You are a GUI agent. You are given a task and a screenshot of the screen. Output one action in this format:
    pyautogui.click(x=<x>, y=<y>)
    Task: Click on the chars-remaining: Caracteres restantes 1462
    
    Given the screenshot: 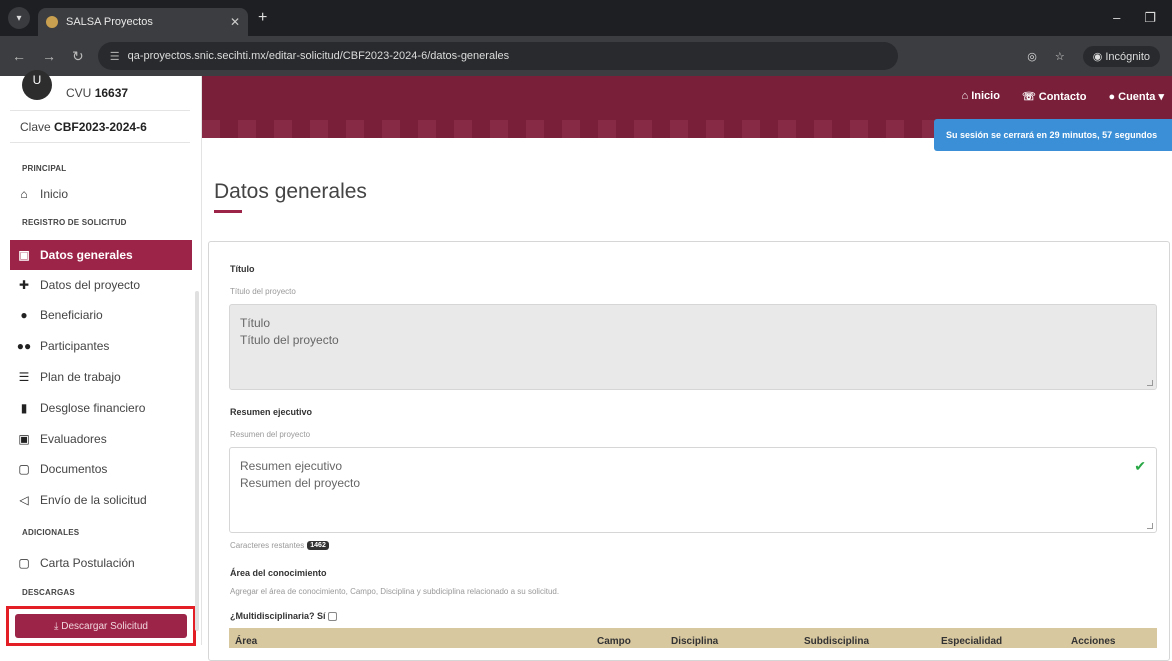 What is the action you would take?
    pyautogui.click(x=279, y=545)
    